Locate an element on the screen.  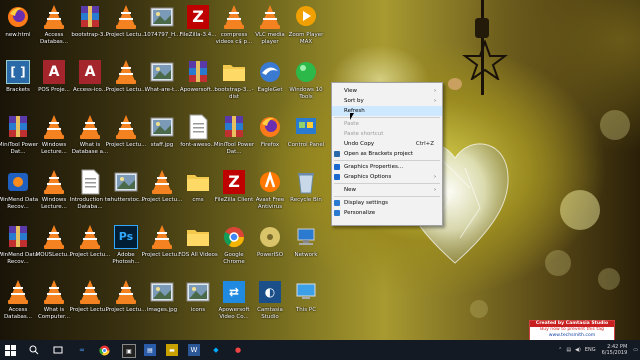
clock: 2:42 PM 6/15/2019 is located at coordinates (615, 350).